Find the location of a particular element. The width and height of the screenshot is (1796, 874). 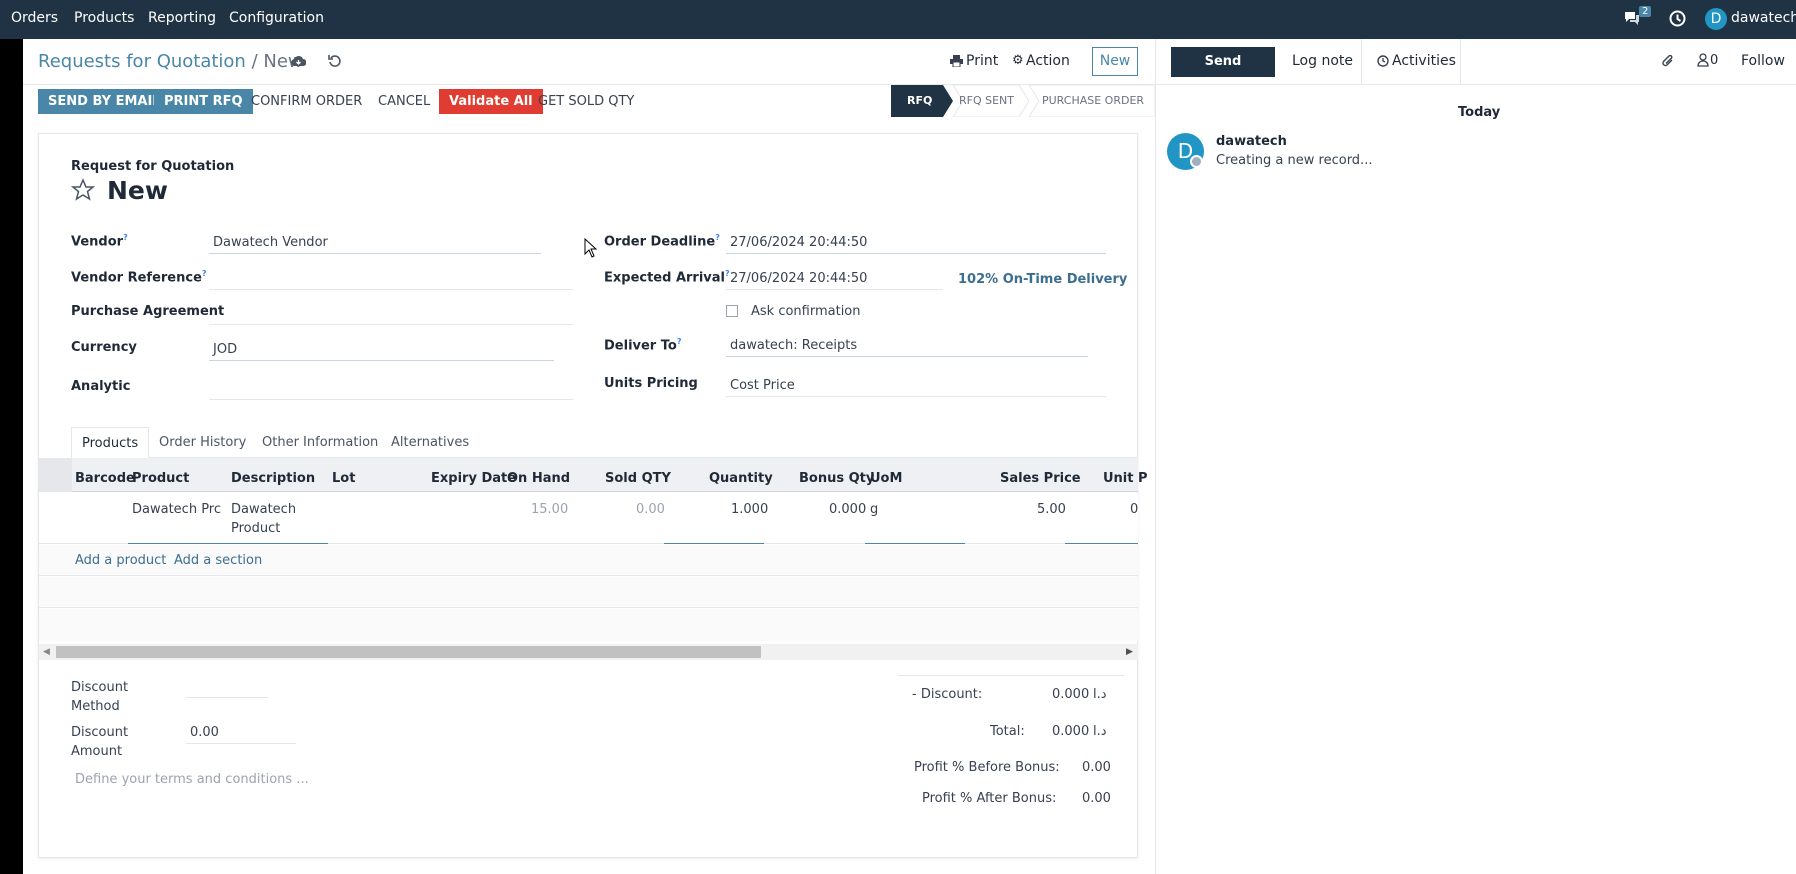

analytic-label: Analytic is located at coordinates (101, 386).